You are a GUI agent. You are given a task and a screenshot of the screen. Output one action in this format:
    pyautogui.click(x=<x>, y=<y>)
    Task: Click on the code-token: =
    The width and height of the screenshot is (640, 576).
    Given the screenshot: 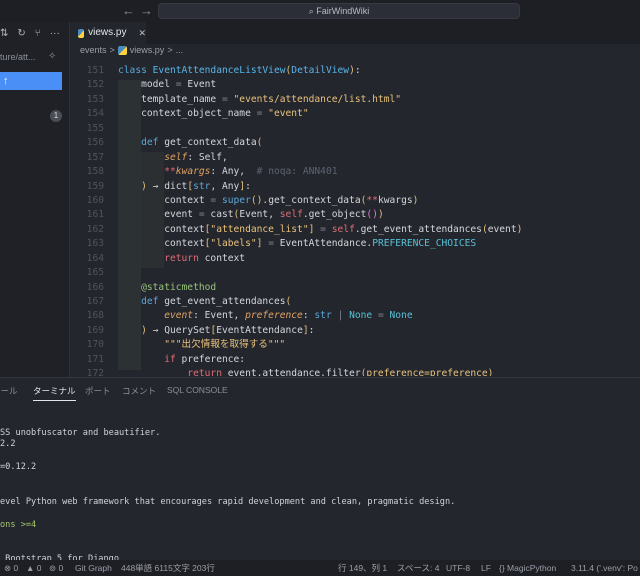 What is the action you would take?
    pyautogui.click(x=268, y=244)
    